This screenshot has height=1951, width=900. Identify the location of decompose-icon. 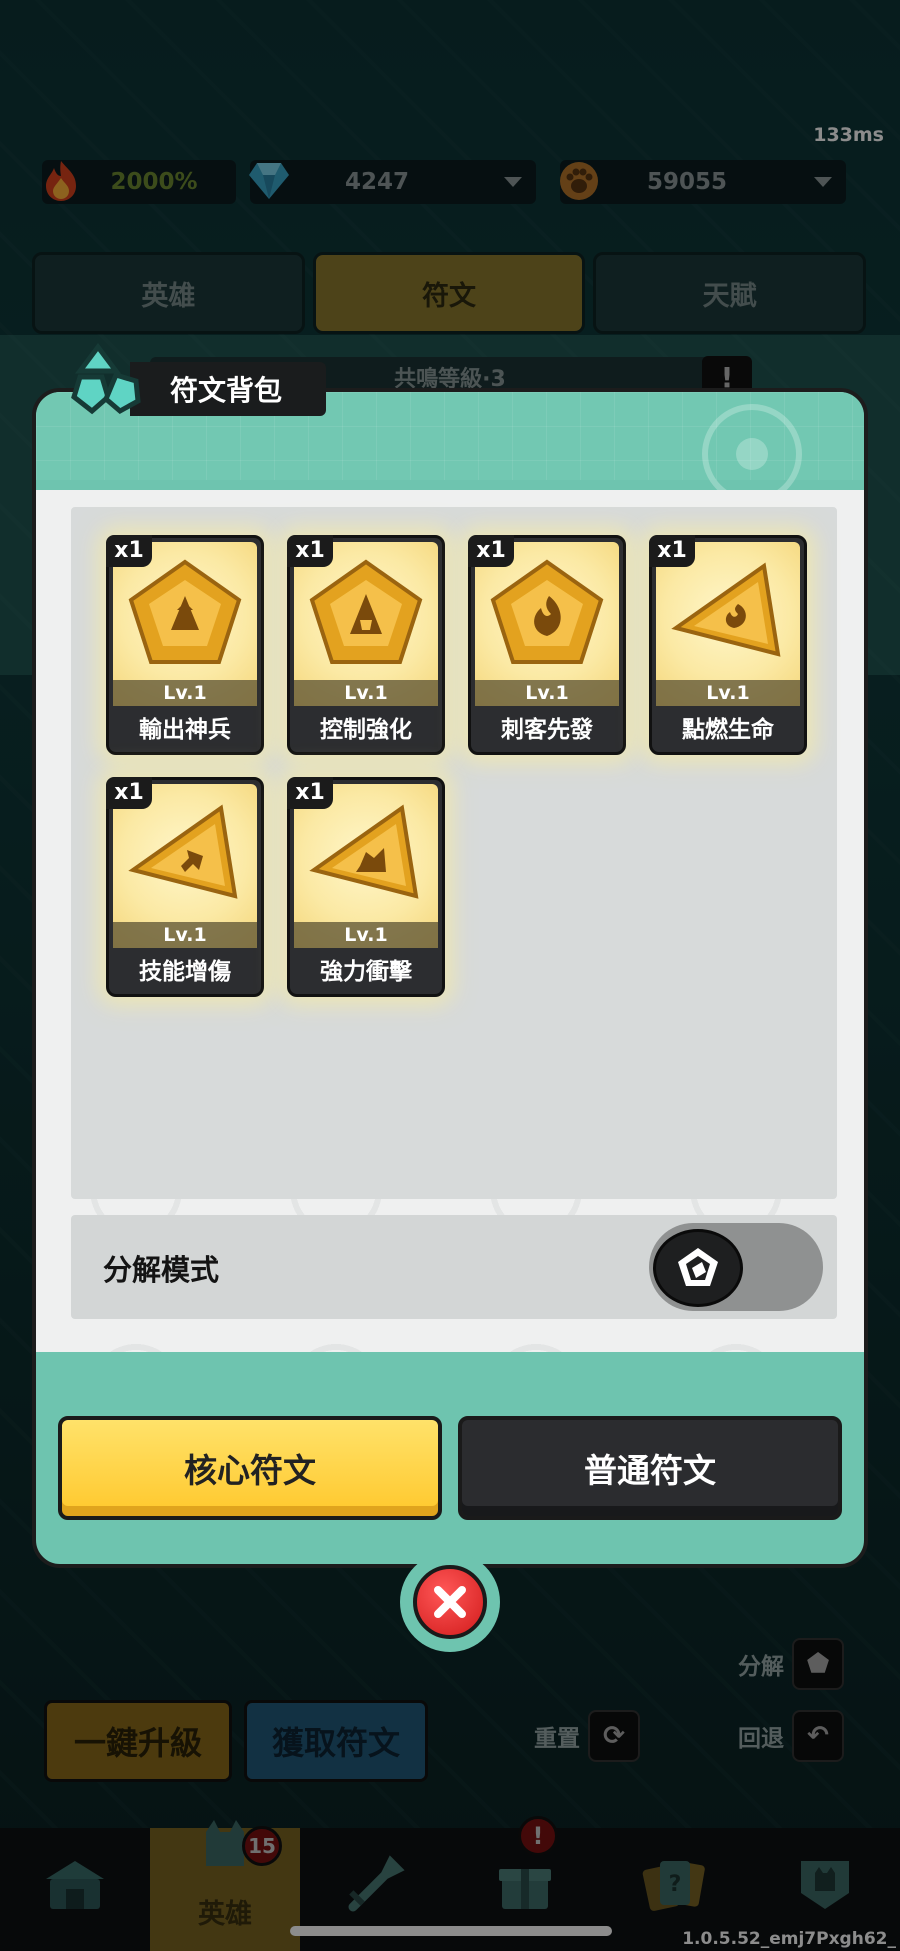
(698, 1268).